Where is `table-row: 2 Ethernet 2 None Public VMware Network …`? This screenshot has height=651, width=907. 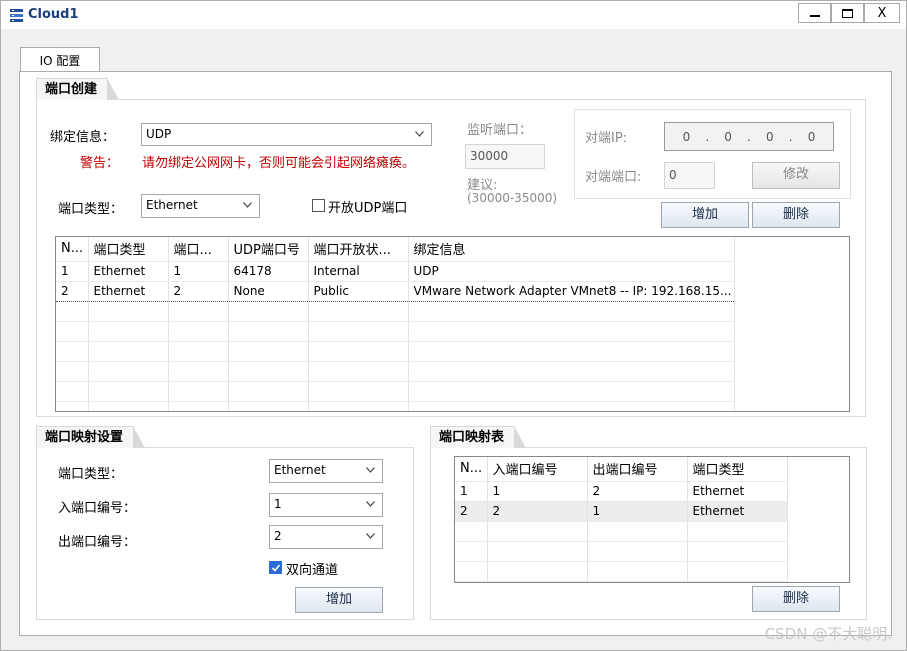 table-row: 2 Ethernet 2 None Public VMware Network … is located at coordinates (395, 291).